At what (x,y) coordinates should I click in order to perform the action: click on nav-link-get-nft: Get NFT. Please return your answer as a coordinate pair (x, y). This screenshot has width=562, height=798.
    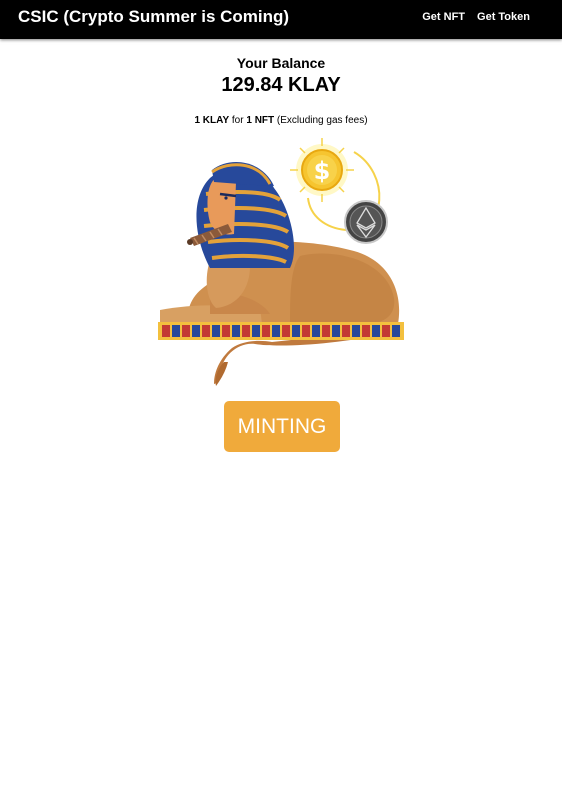
    Looking at the image, I should click on (443, 17).